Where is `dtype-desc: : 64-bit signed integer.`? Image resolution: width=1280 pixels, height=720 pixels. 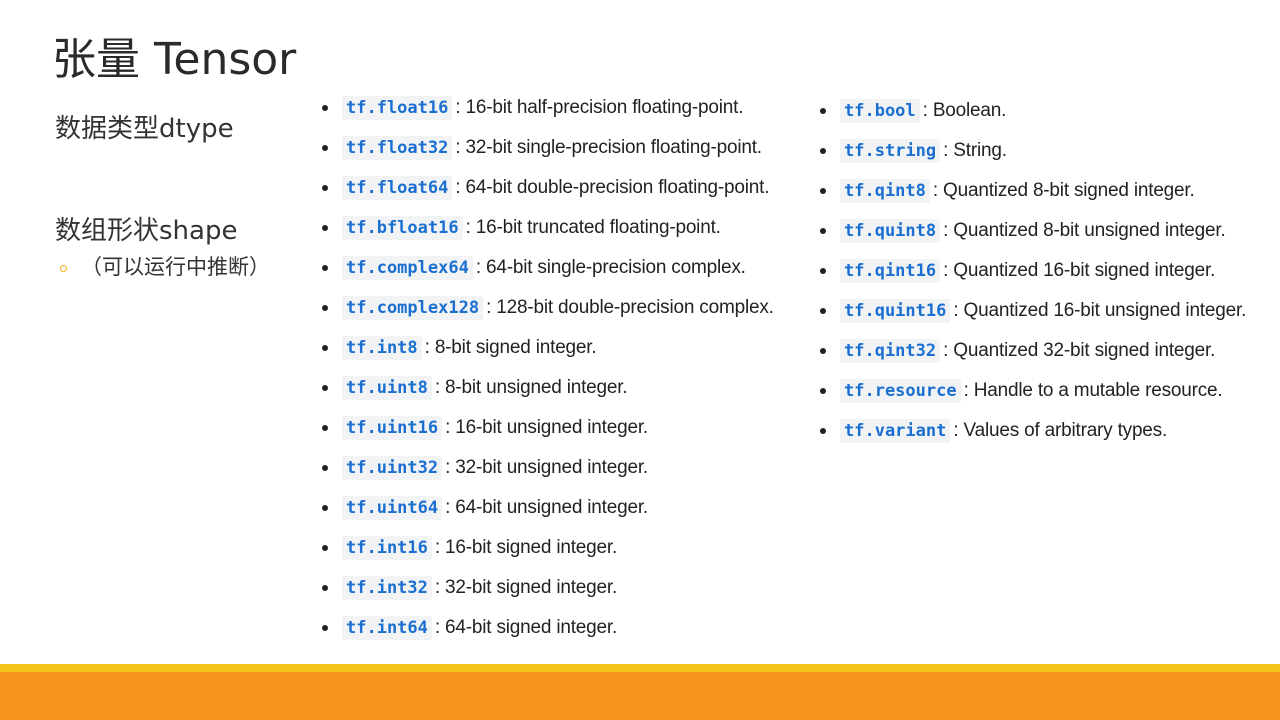
dtype-desc: : 64-bit signed integer. is located at coordinates (526, 627).